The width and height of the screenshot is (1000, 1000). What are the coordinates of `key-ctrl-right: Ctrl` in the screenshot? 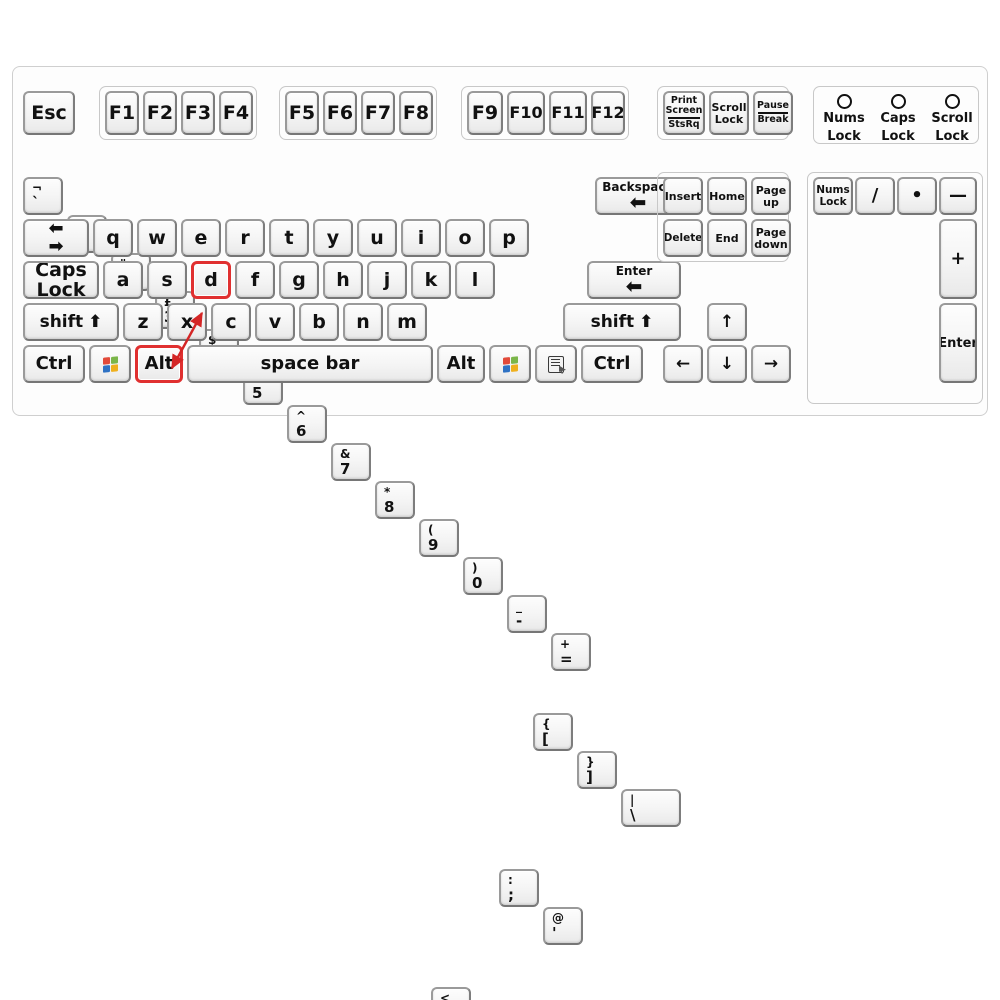 It's located at (612, 364).